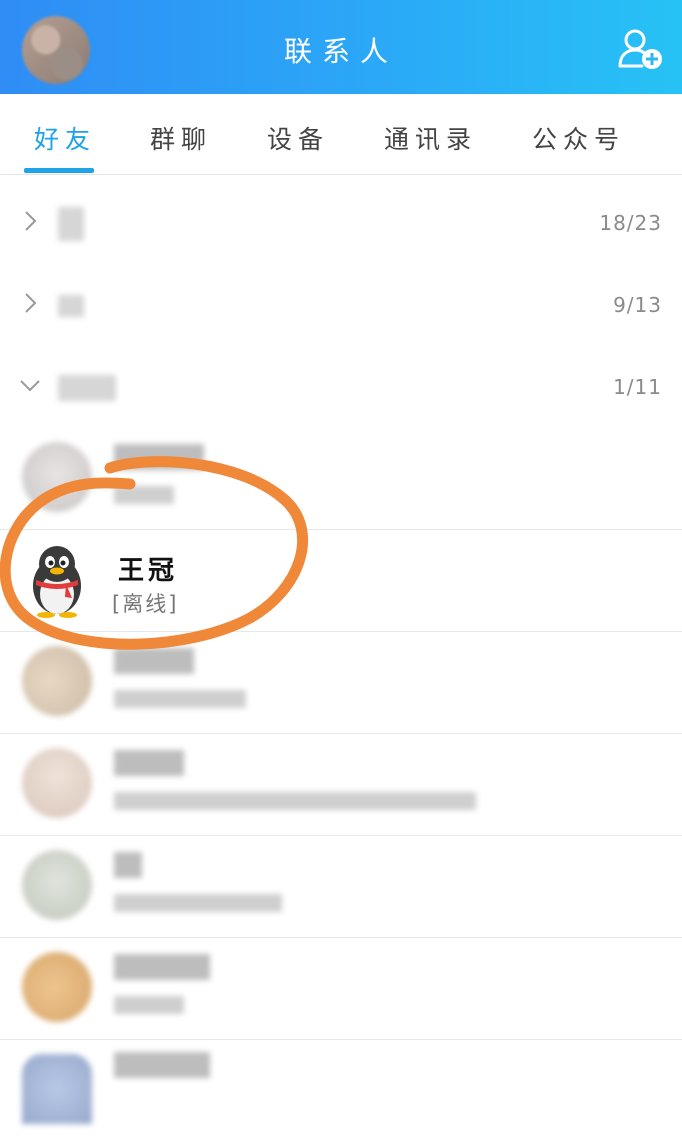 The image size is (682, 1141). What do you see at coordinates (341, 134) in the screenshot?
I see `contact-tabs: 好友 群聊 设备 通讯录 公众号` at bounding box center [341, 134].